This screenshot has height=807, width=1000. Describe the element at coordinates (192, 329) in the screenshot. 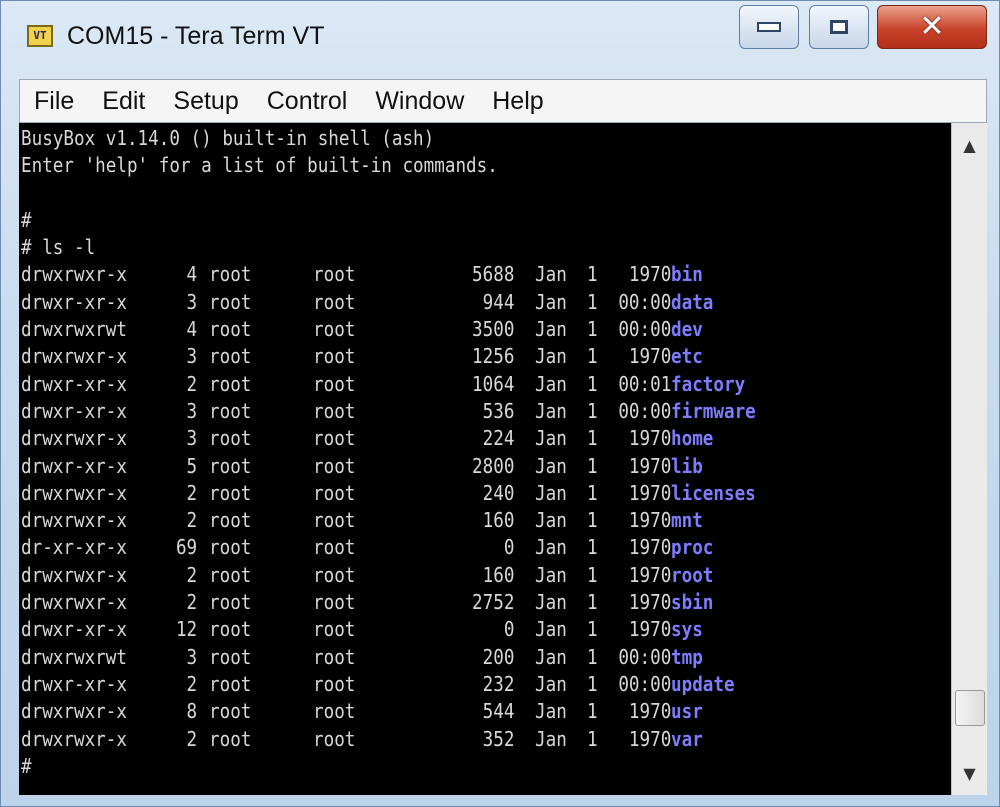

I see `link-count: 4` at that location.